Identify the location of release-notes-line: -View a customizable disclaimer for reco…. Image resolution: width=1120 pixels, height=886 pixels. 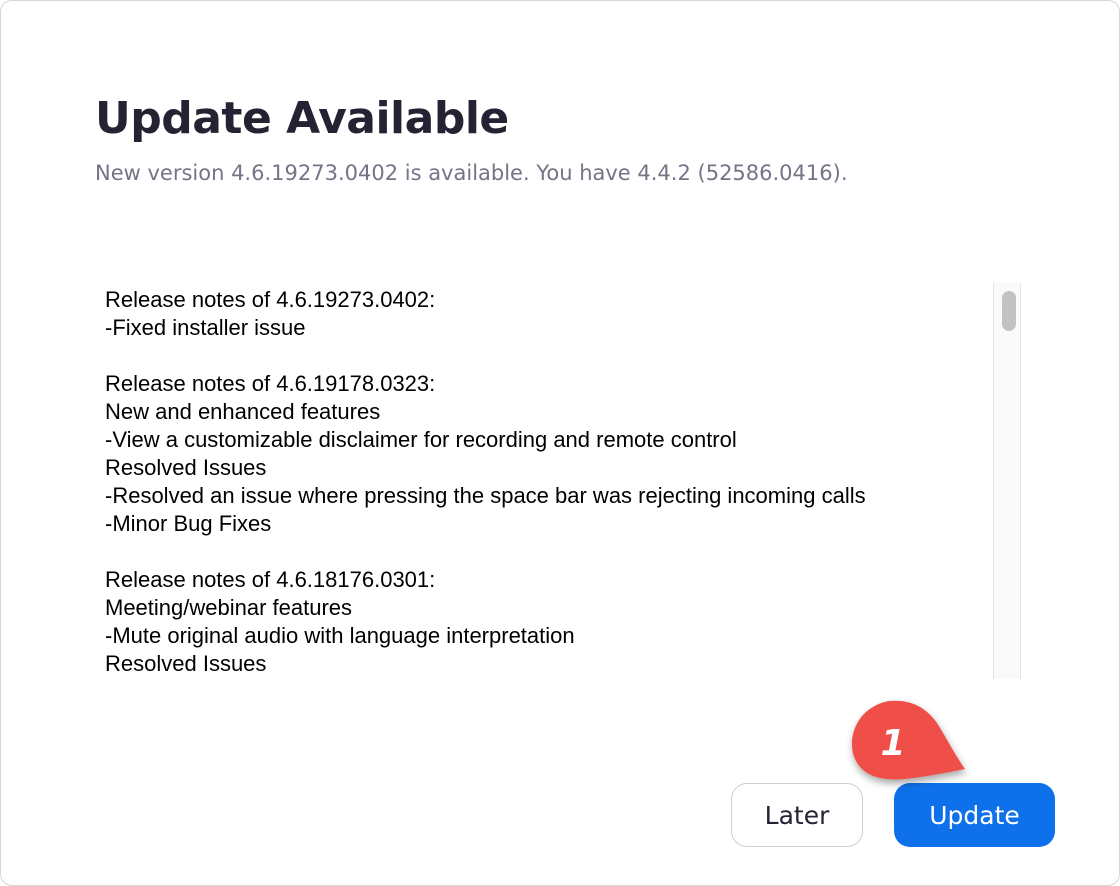
(421, 439).